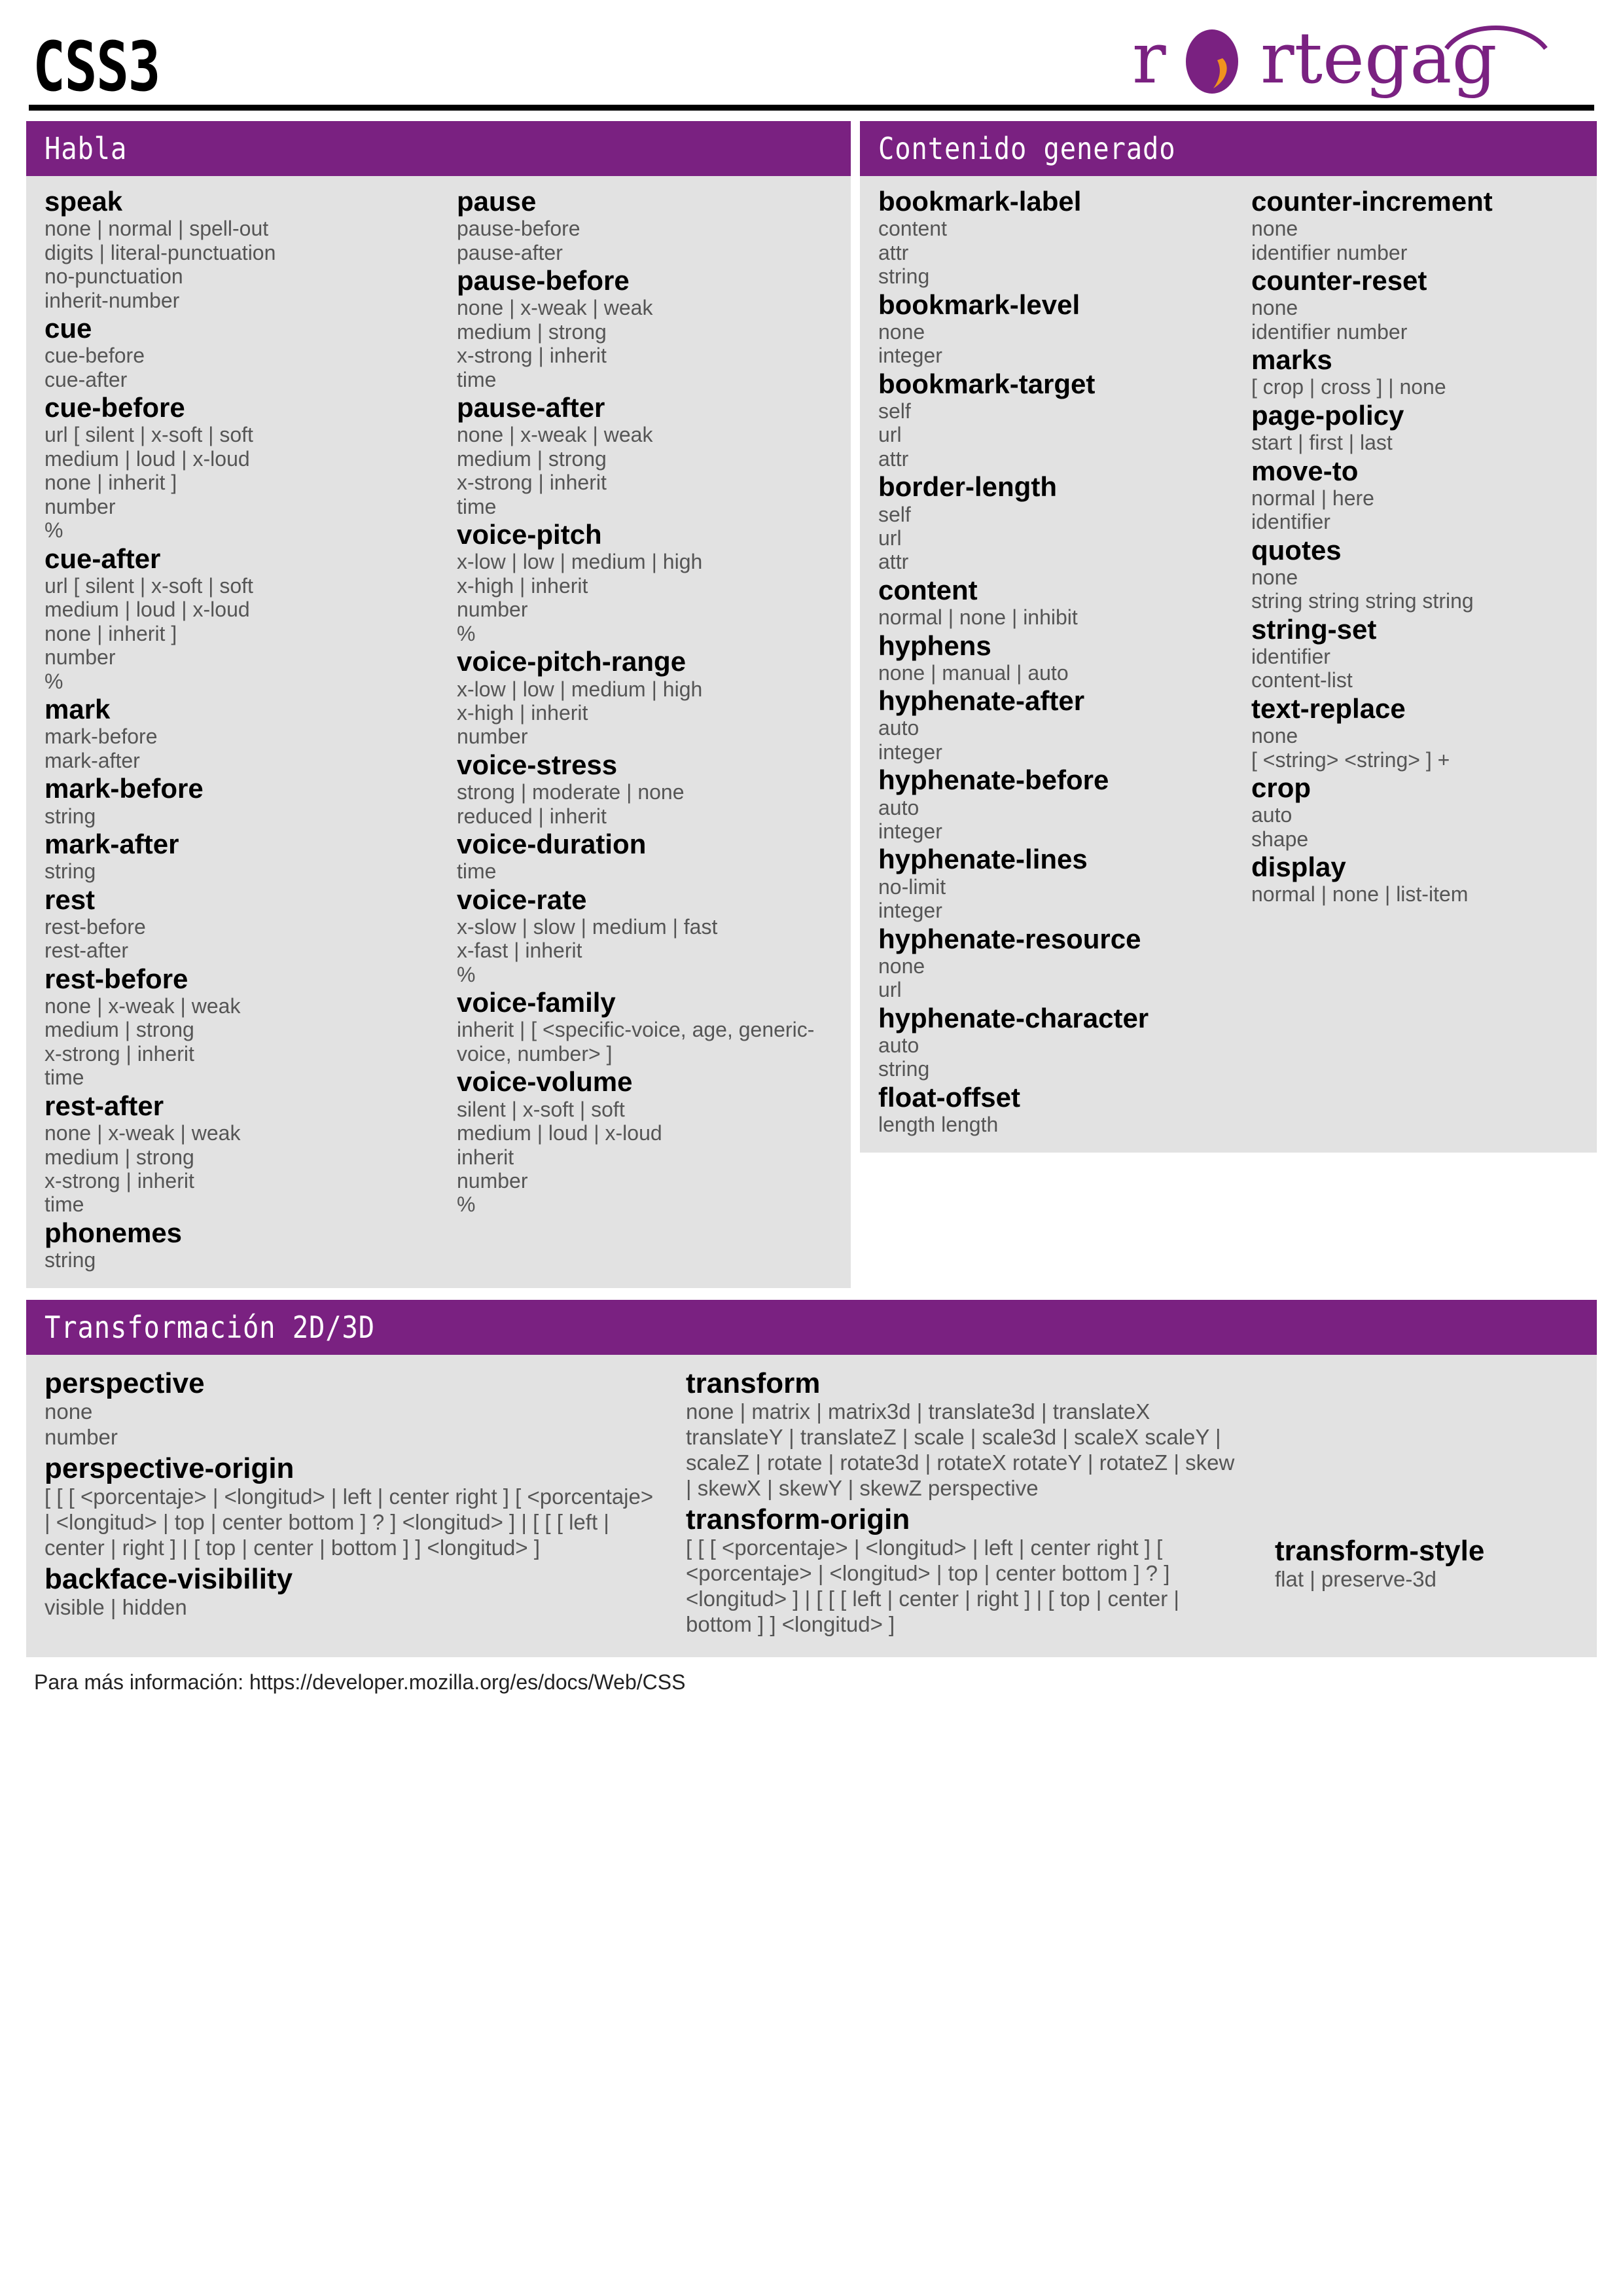  I want to click on property-value: silent | x-soft | soft, so click(541, 1109).